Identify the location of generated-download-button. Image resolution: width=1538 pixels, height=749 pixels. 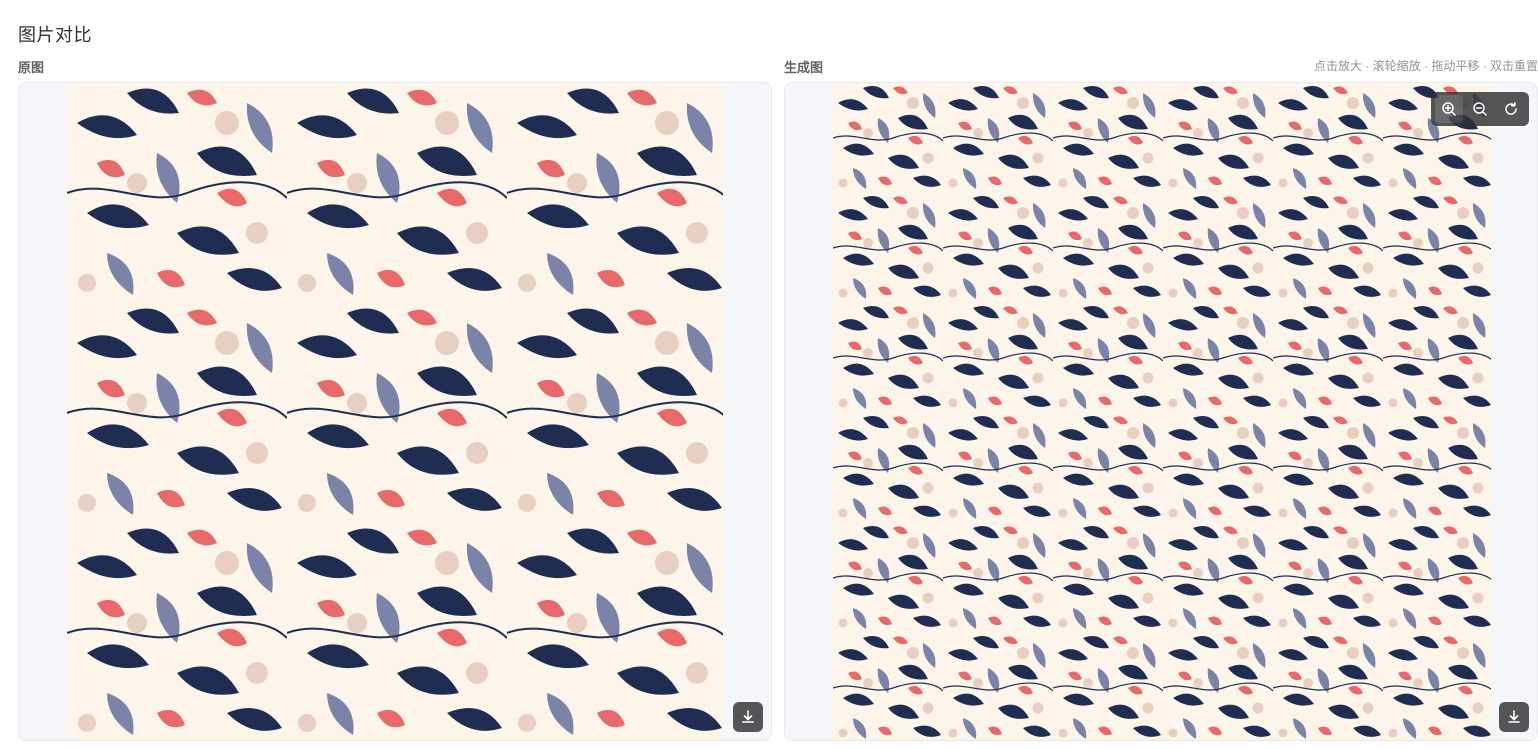
(1514, 717).